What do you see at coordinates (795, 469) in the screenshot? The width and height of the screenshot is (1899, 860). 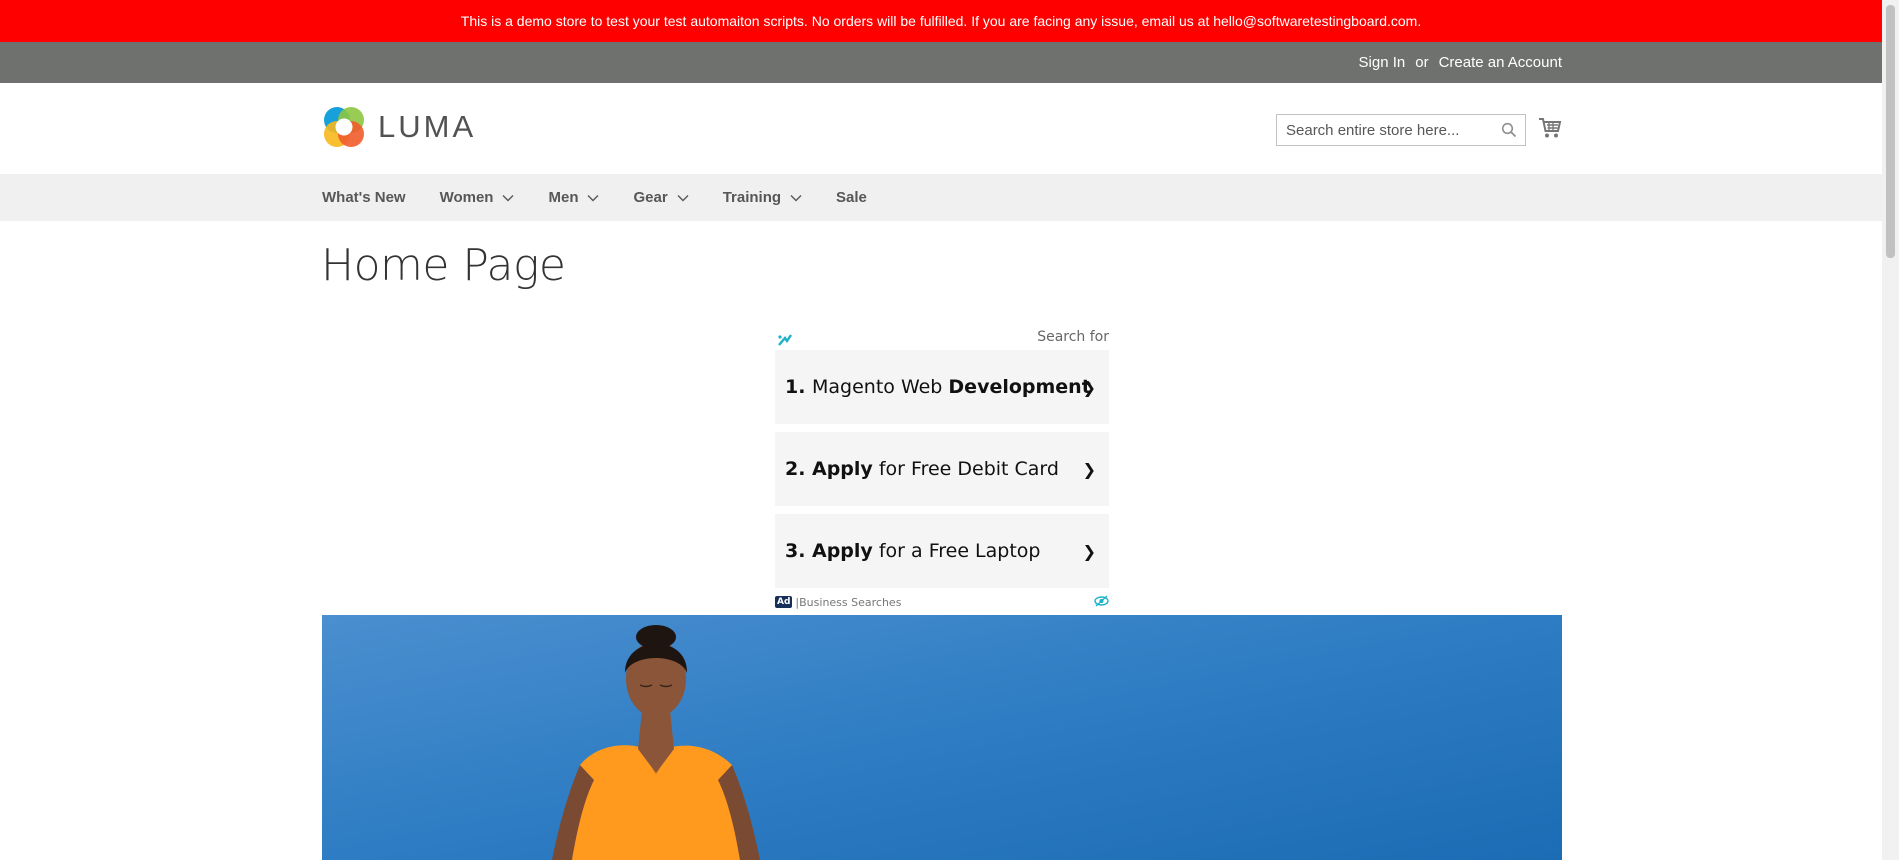 I see `ad-result-number: 2.` at bounding box center [795, 469].